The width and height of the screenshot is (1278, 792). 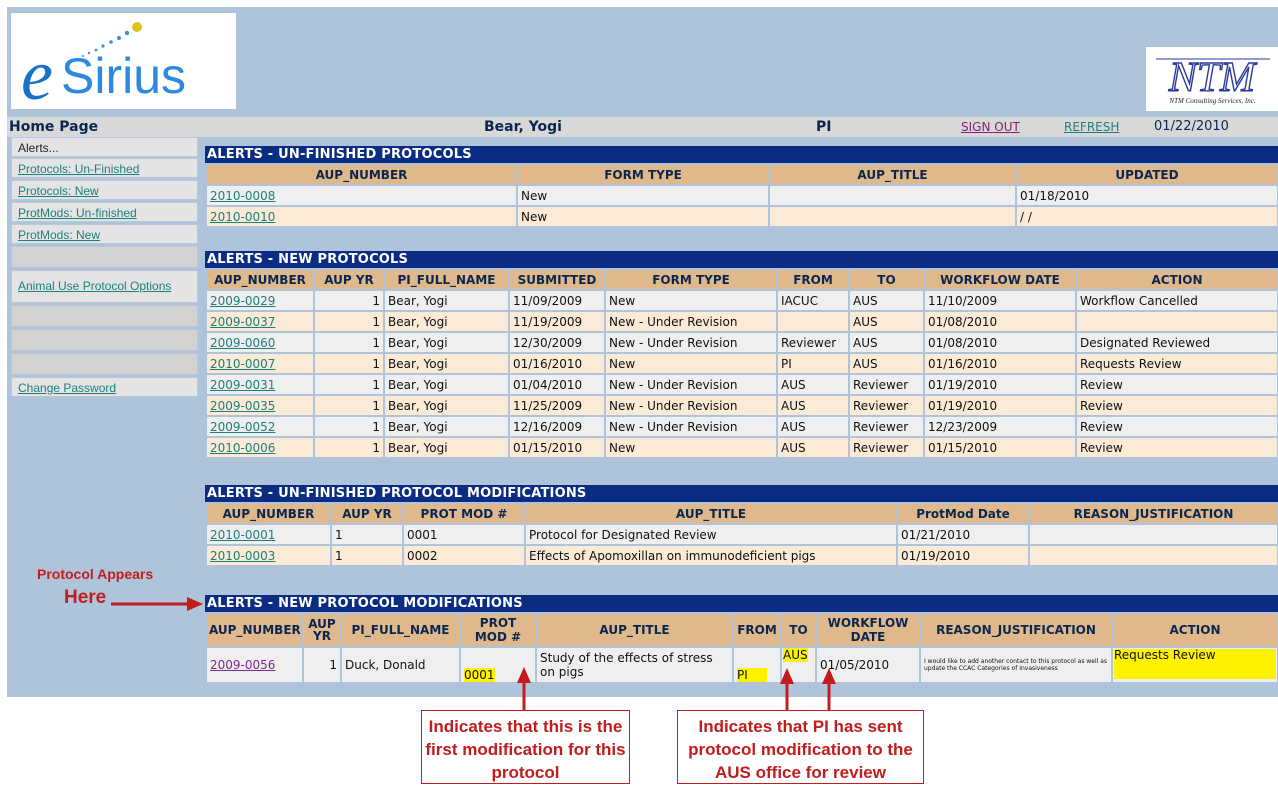 What do you see at coordinates (473, 654) in the screenshot?
I see `annotation-arrows` at bounding box center [473, 654].